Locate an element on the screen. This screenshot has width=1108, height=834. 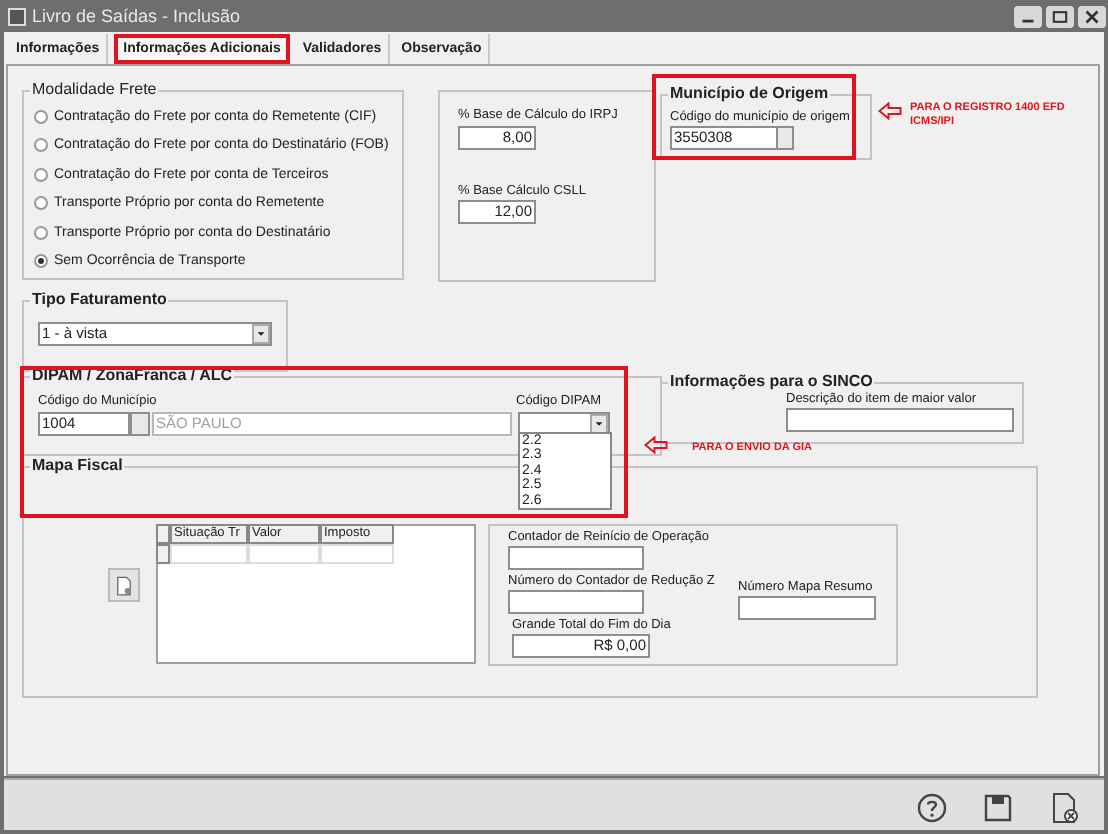
group-title: Município de Origem is located at coordinates (749, 94).